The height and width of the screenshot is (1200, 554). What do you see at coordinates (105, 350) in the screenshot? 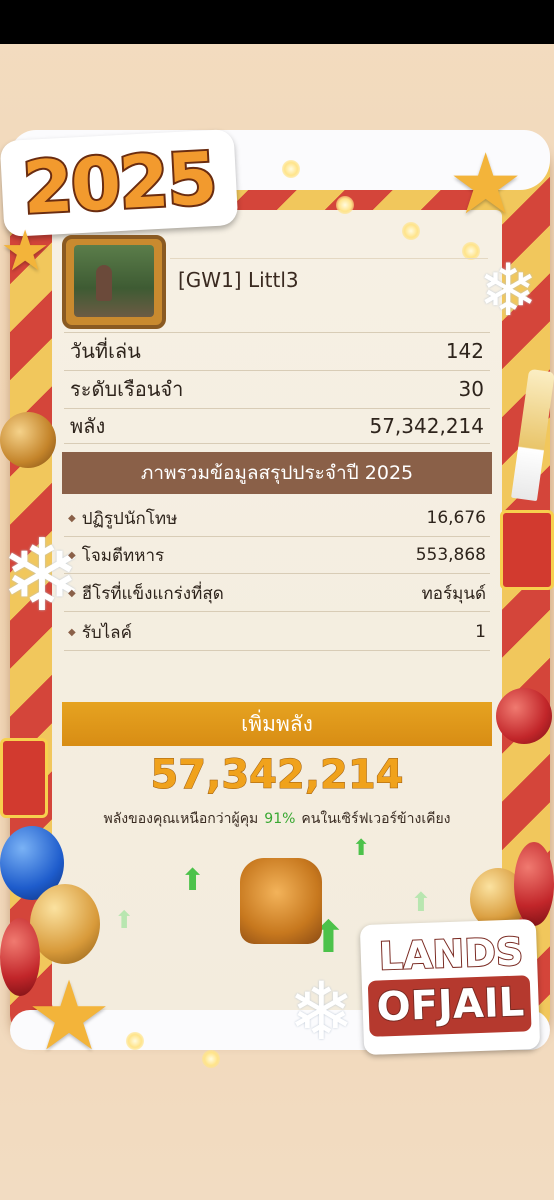
I see `info-label: วันที่เล่น` at bounding box center [105, 350].